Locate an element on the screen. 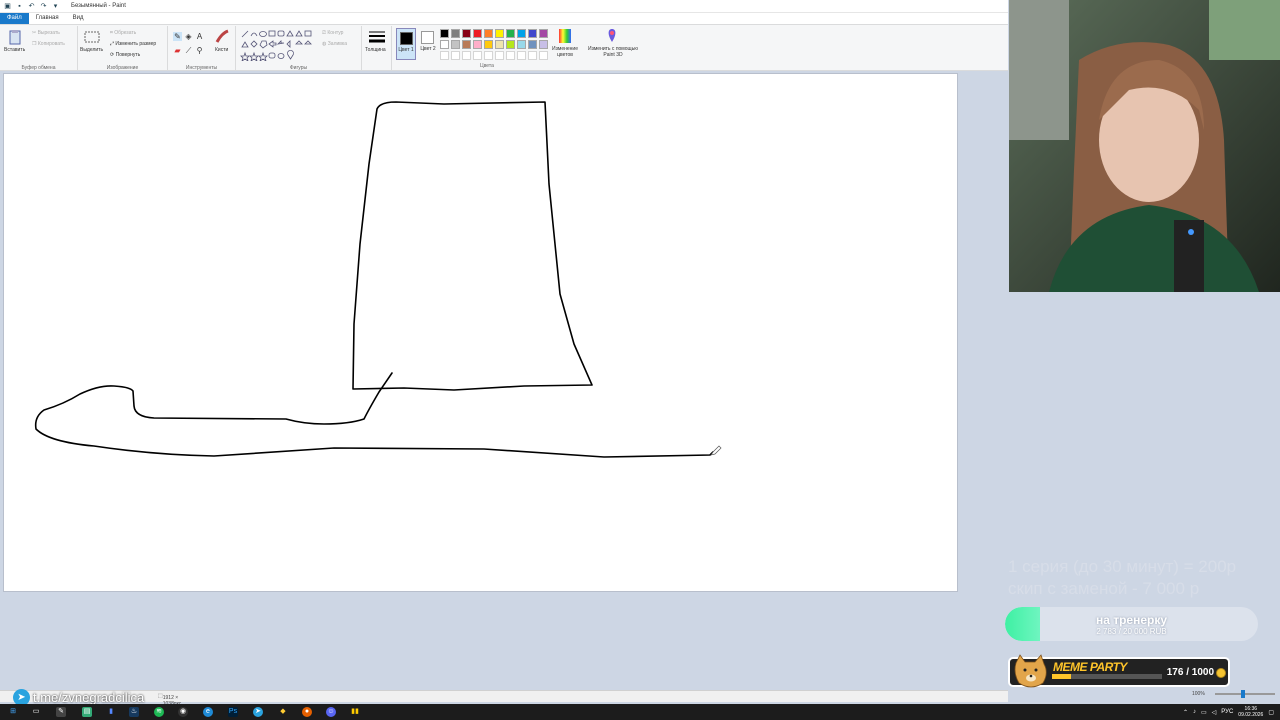 Image resolution: width=1280 pixels, height=720 pixels. donation-goal-amount: 2 783 / 20 000 RUB is located at coordinates (1131, 631).